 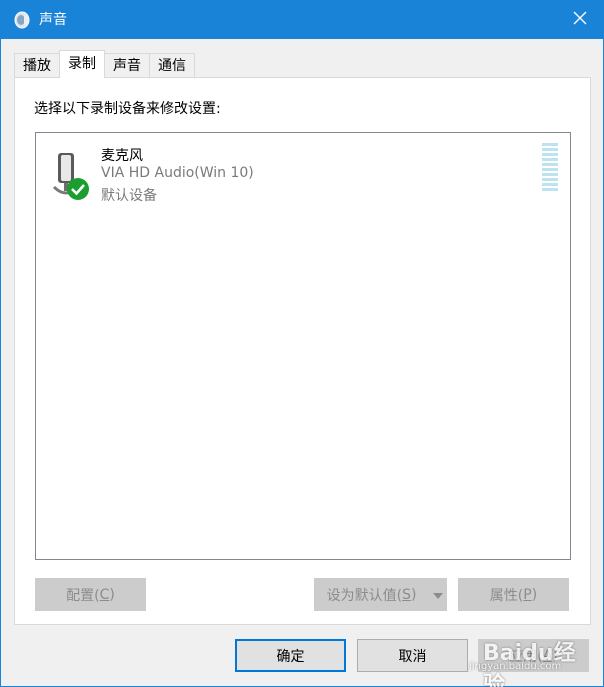 I want to click on tab-sounds: 声音, so click(x=127, y=65).